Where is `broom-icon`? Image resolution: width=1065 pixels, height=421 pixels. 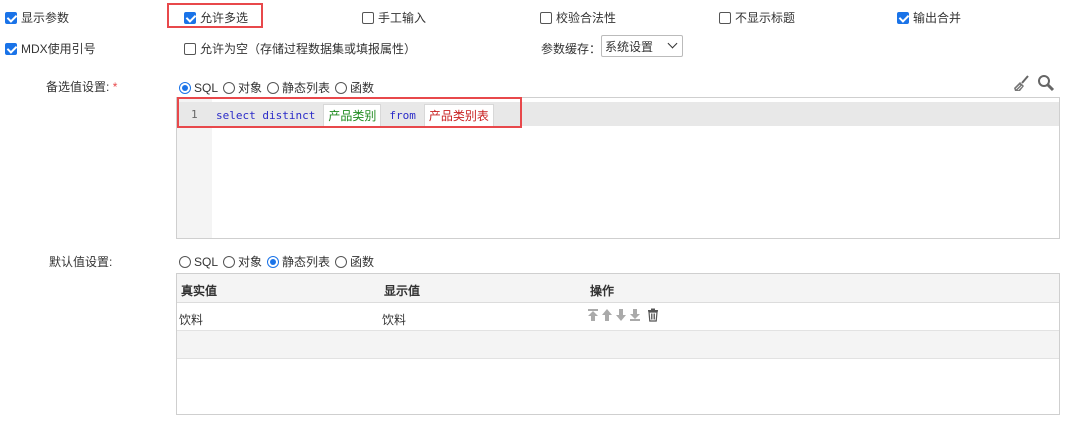 broom-icon is located at coordinates (1021, 84).